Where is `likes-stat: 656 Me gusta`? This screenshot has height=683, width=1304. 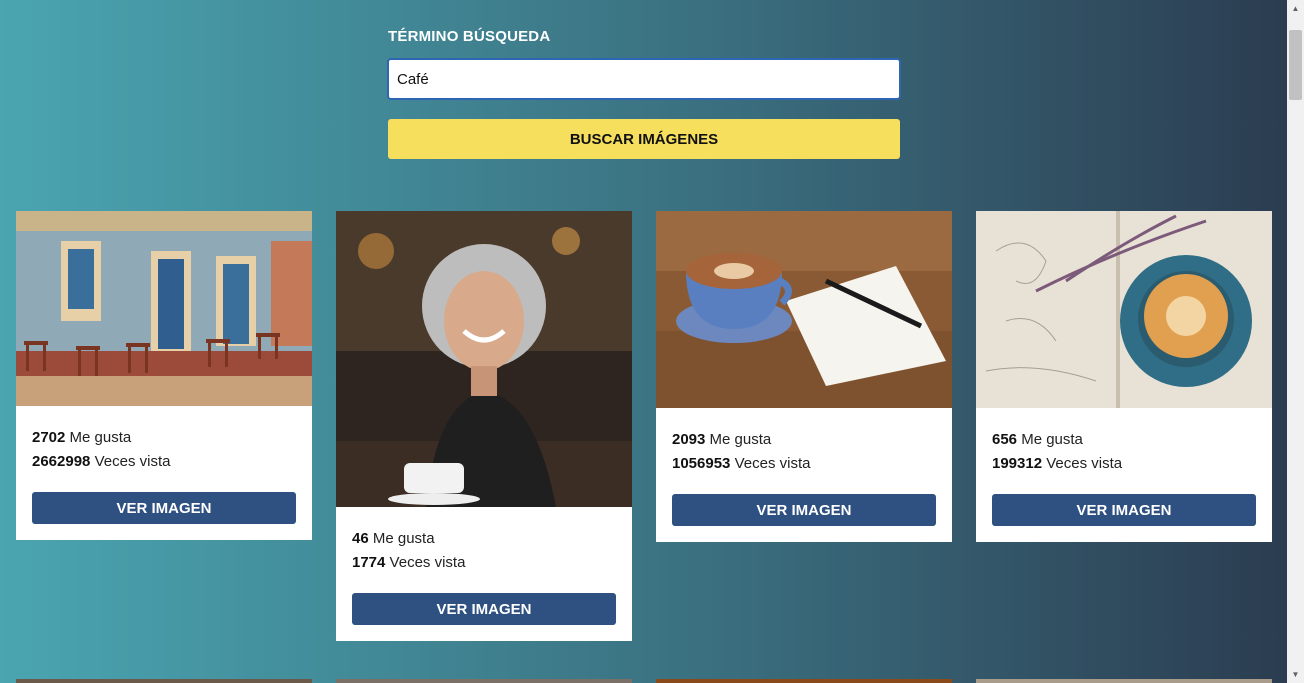 likes-stat: 656 Me gusta is located at coordinates (1124, 440).